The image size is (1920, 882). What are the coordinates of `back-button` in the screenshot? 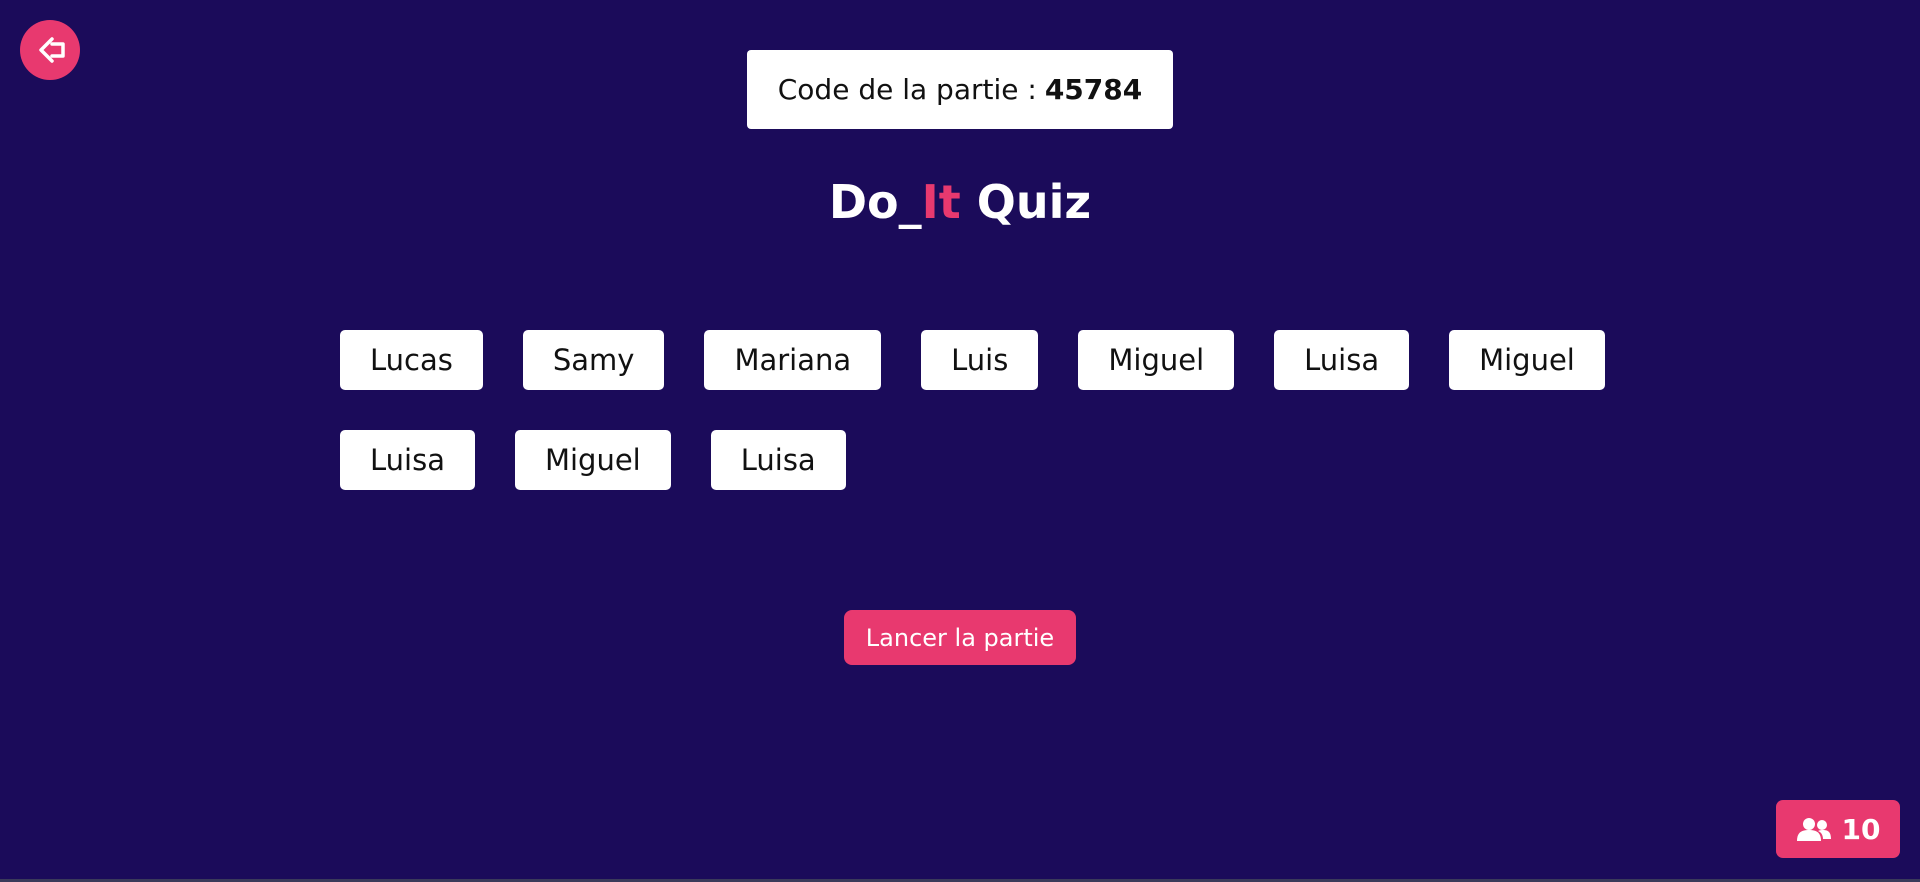 It's located at (50, 50).